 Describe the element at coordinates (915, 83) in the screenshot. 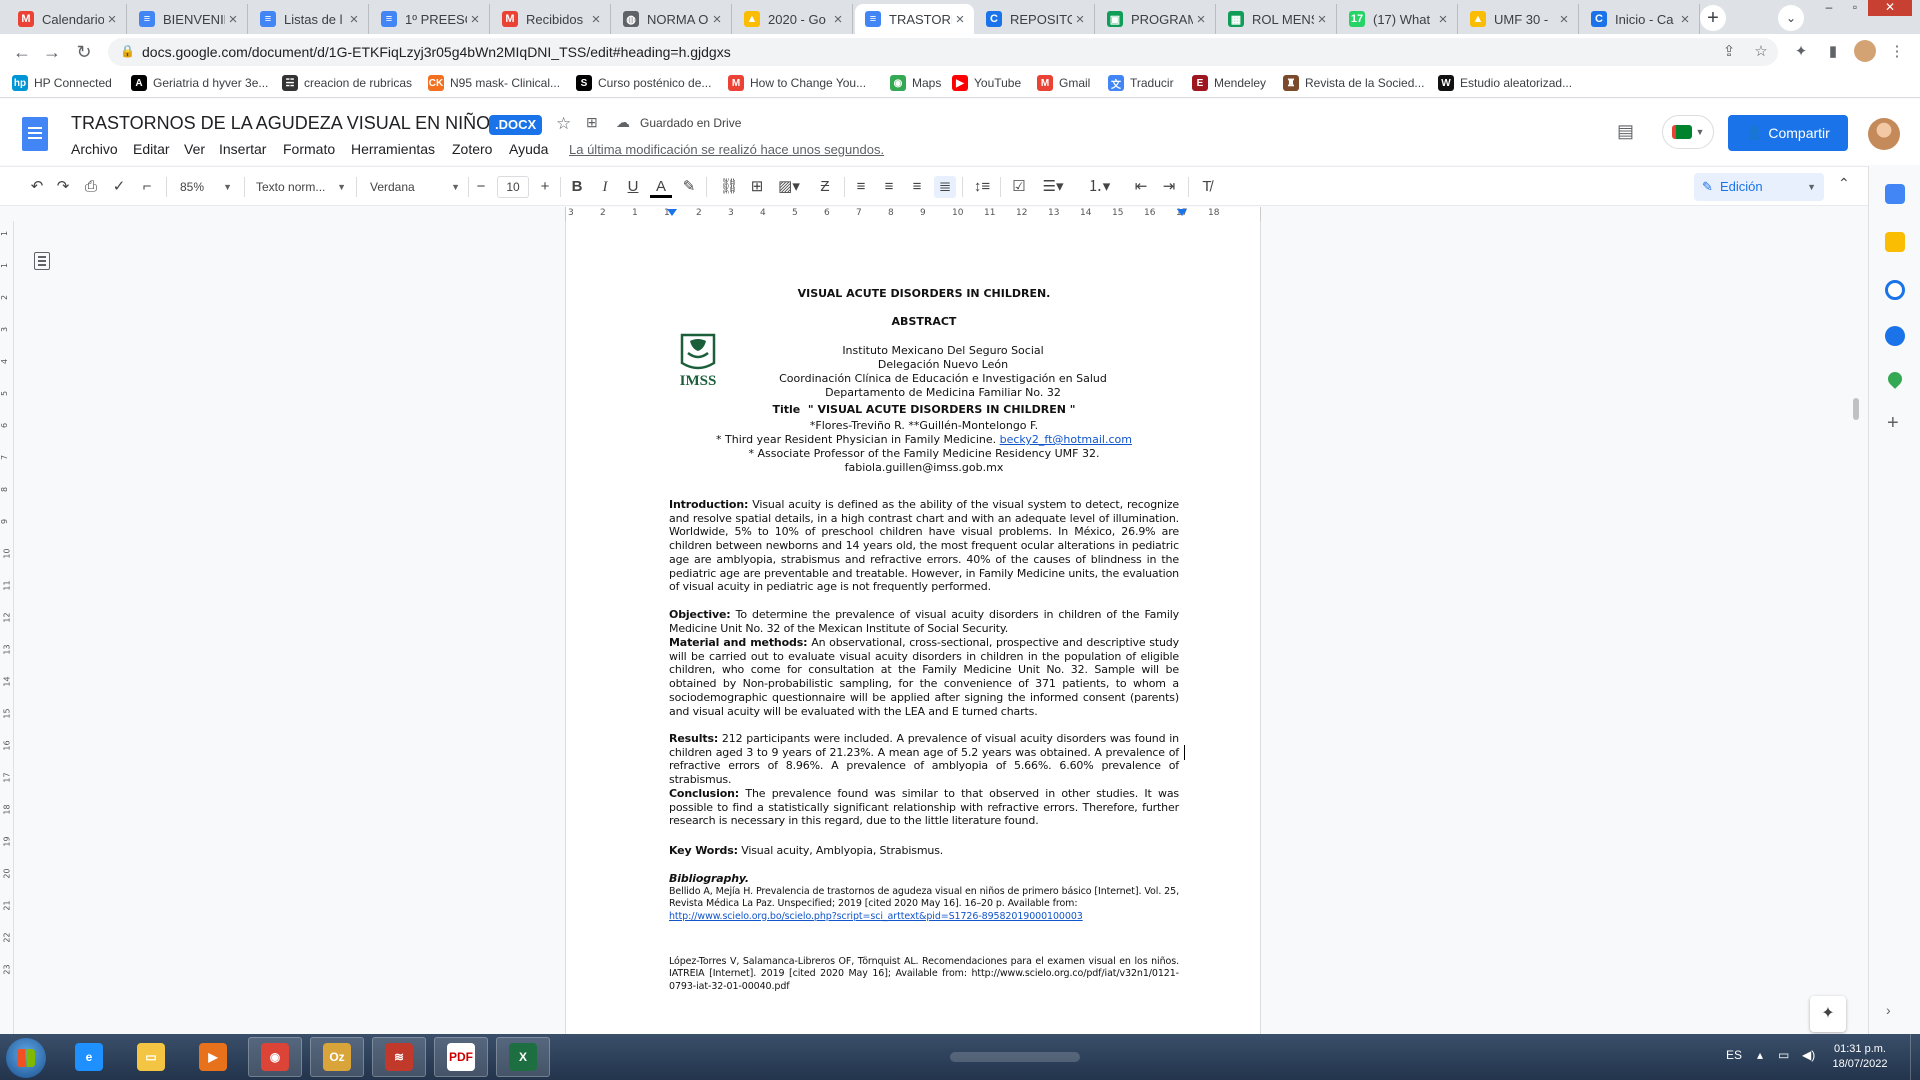

I see `bookmark-item: ◉ Maps` at that location.